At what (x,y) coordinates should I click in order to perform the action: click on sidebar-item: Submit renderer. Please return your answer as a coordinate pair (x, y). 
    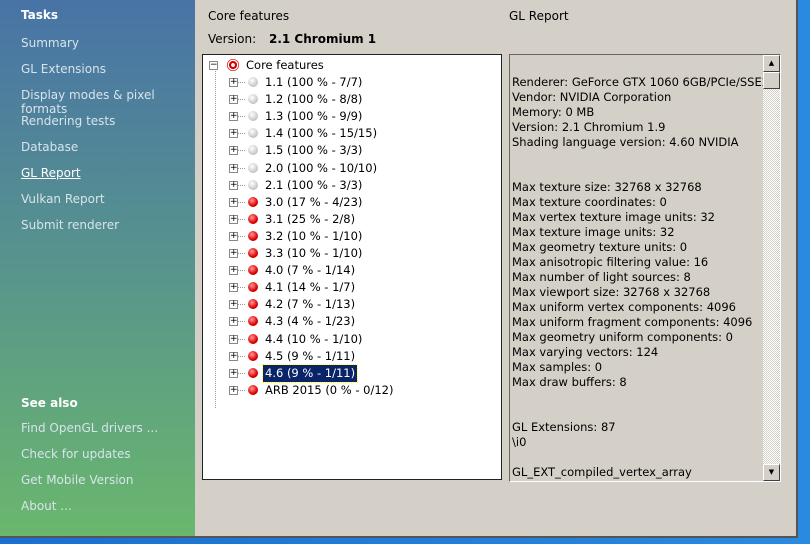
    Looking at the image, I should click on (70, 225).